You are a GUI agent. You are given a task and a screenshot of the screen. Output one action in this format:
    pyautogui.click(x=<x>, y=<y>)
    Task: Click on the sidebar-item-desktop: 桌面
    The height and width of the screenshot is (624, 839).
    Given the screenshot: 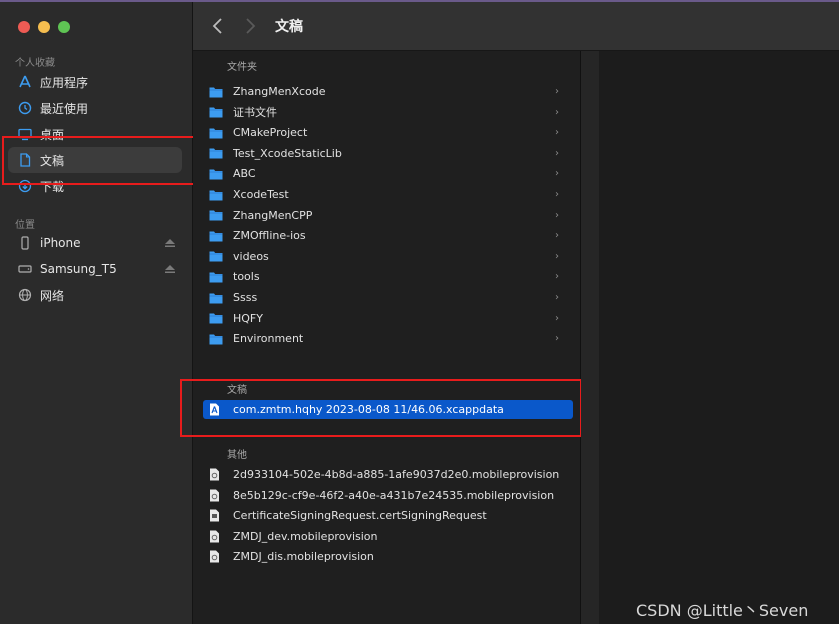 What is the action you would take?
    pyautogui.click(x=95, y=134)
    